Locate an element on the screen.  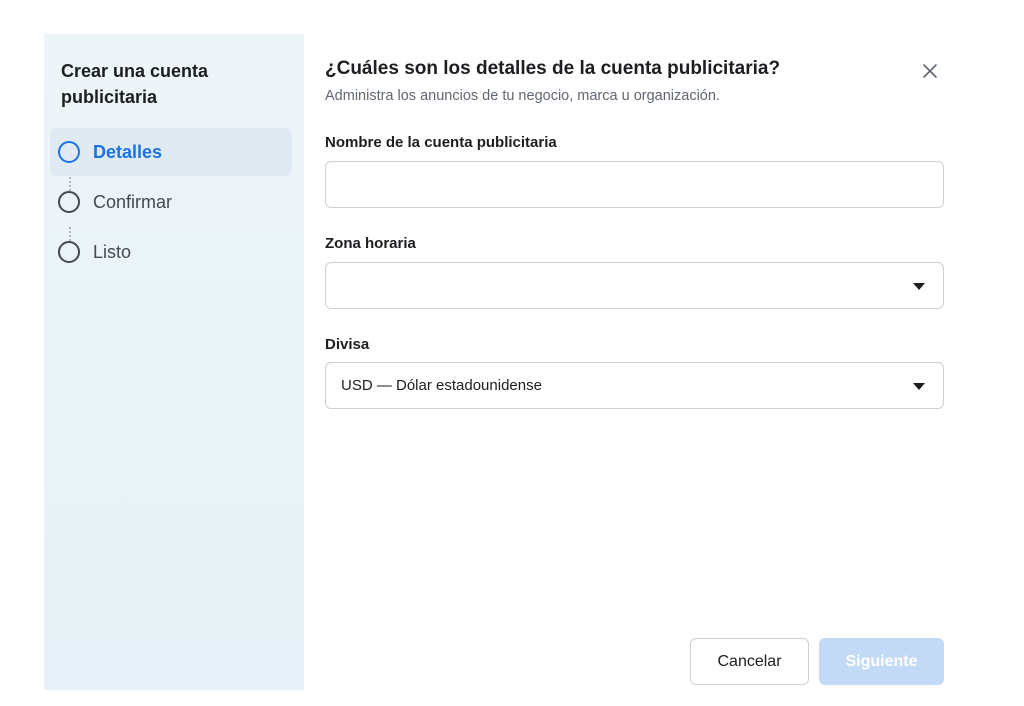
account-name-label: Nombre de la cuenta publicitaria is located at coordinates (441, 142).